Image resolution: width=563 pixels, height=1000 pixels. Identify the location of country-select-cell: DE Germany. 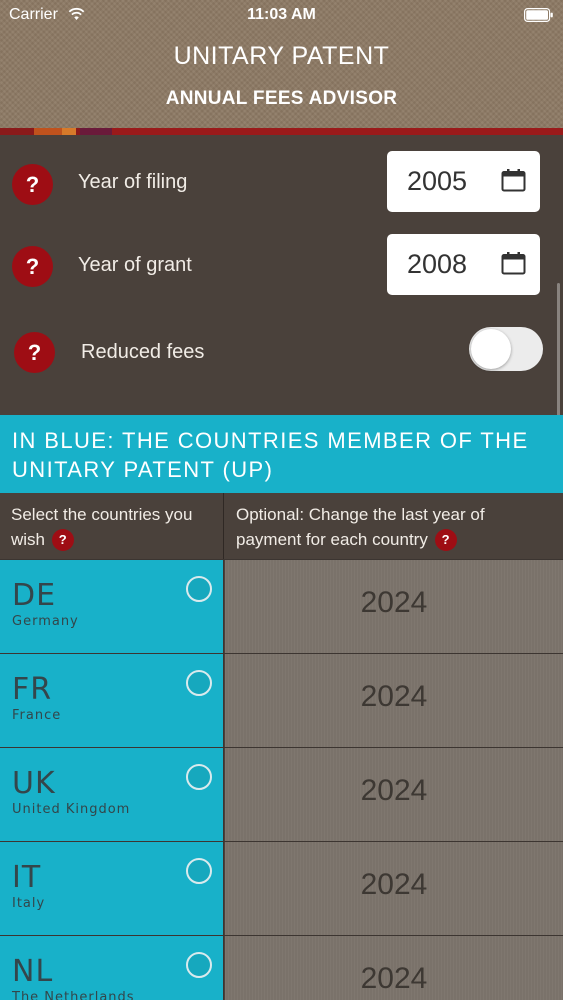
(112, 606).